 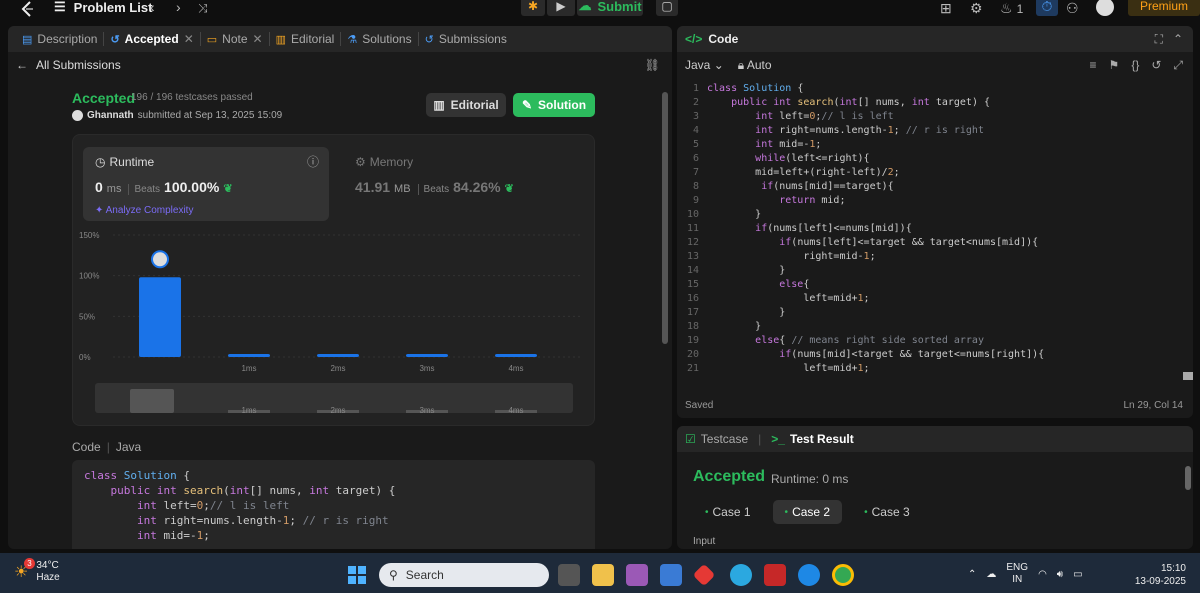 What do you see at coordinates (103, 7) in the screenshot?
I see `problem-list-link: ☰ Problem List` at bounding box center [103, 7].